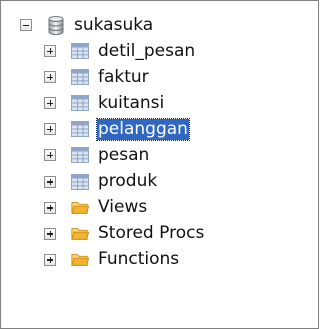 This screenshot has height=329, width=320. I want to click on tree-node-label: Functions, so click(138, 259).